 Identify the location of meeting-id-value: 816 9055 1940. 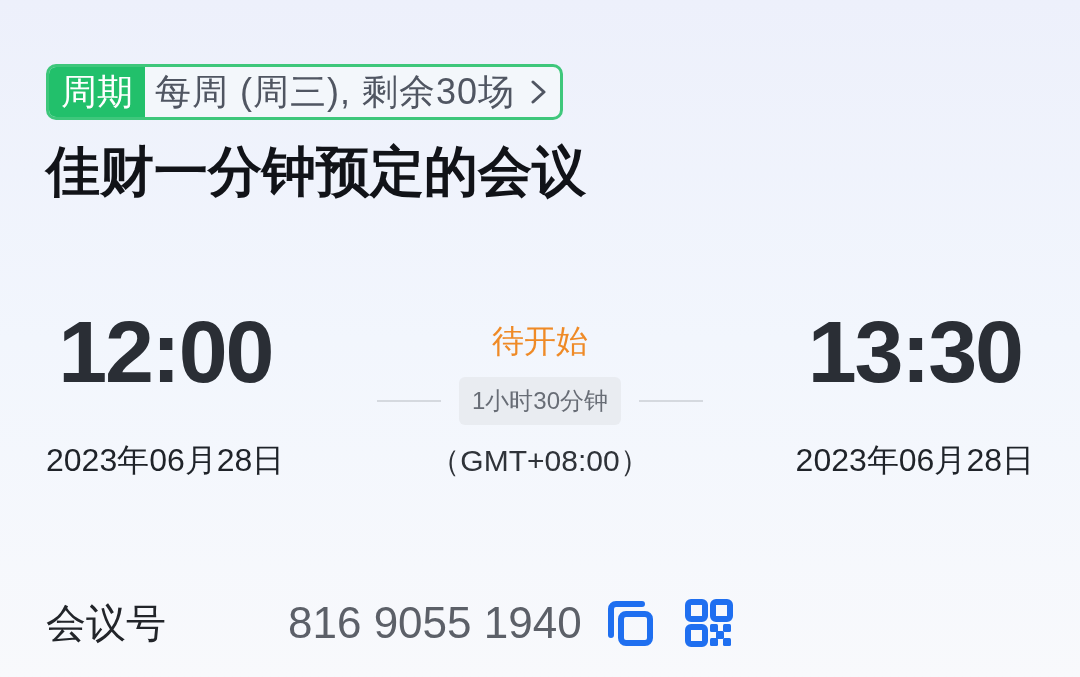
(435, 623).